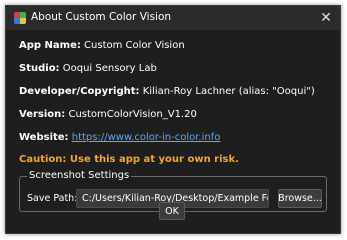 Image resolution: width=347 pixels, height=240 pixels. Describe the element at coordinates (172, 211) in the screenshot. I see `ok-button: OK` at that location.